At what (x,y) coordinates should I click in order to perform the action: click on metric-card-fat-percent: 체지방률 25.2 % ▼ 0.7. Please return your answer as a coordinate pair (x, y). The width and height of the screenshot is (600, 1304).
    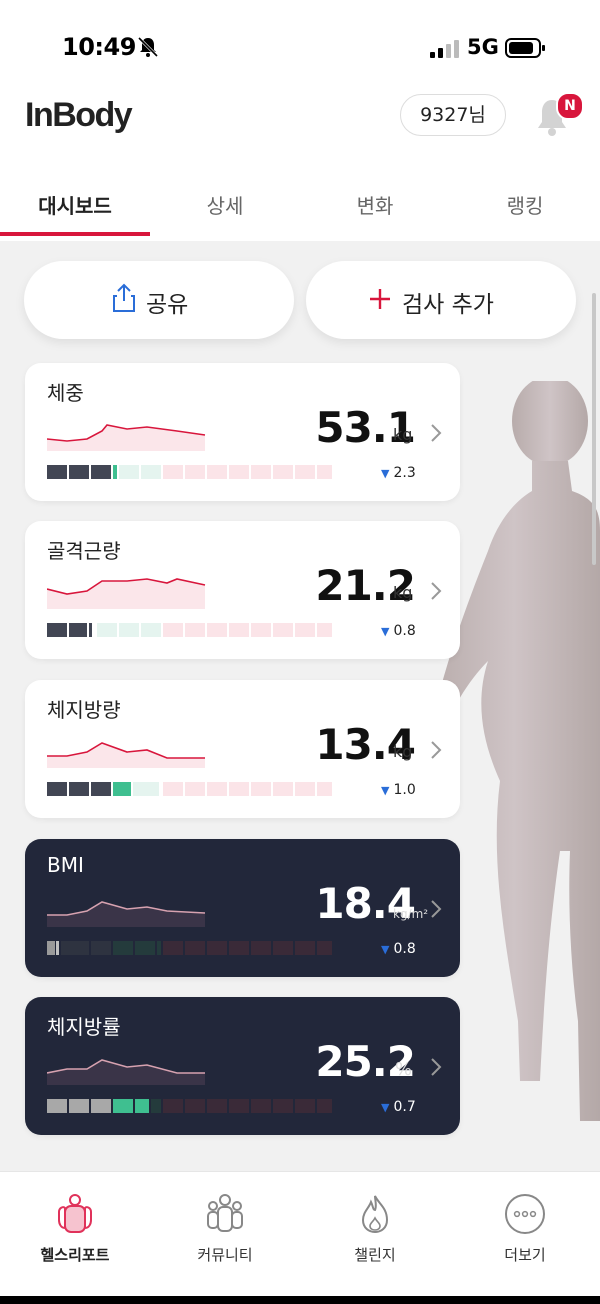
    Looking at the image, I should click on (242, 1066).